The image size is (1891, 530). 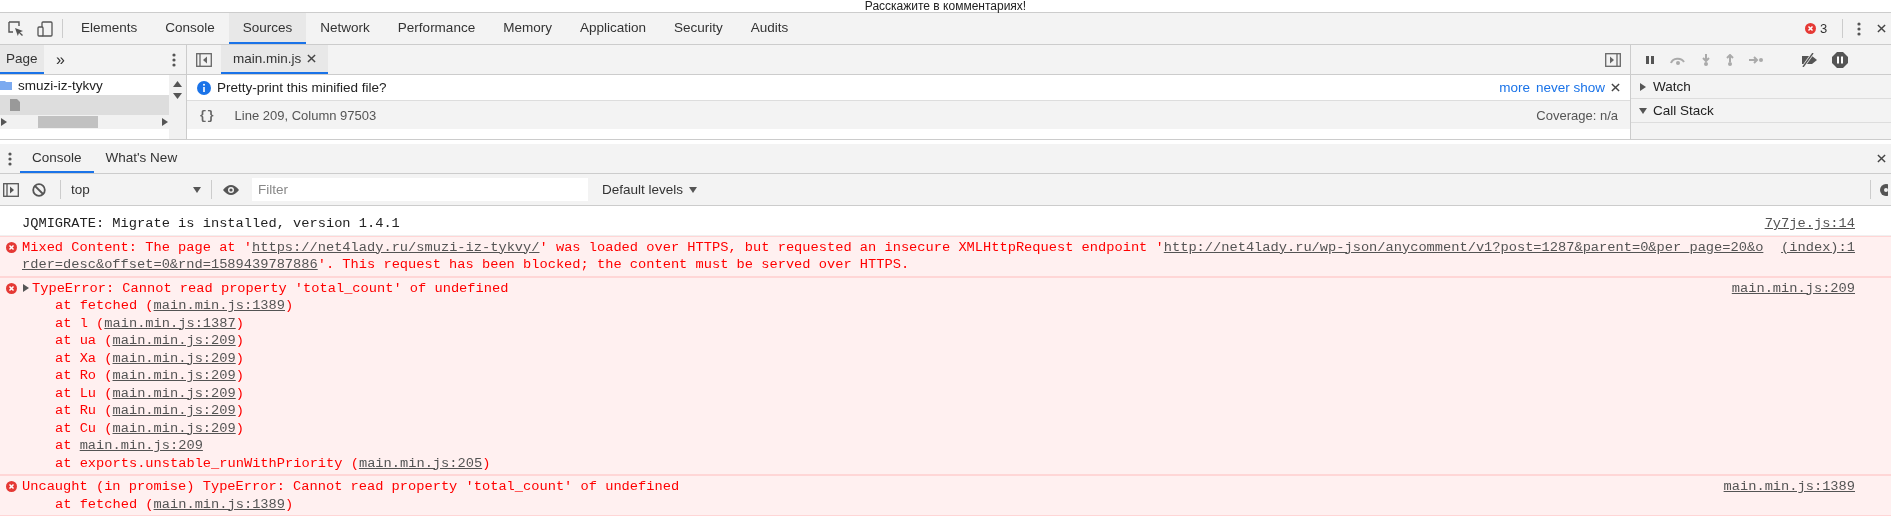 What do you see at coordinates (84, 122) in the screenshot?
I see `horizontal-scrollbar` at bounding box center [84, 122].